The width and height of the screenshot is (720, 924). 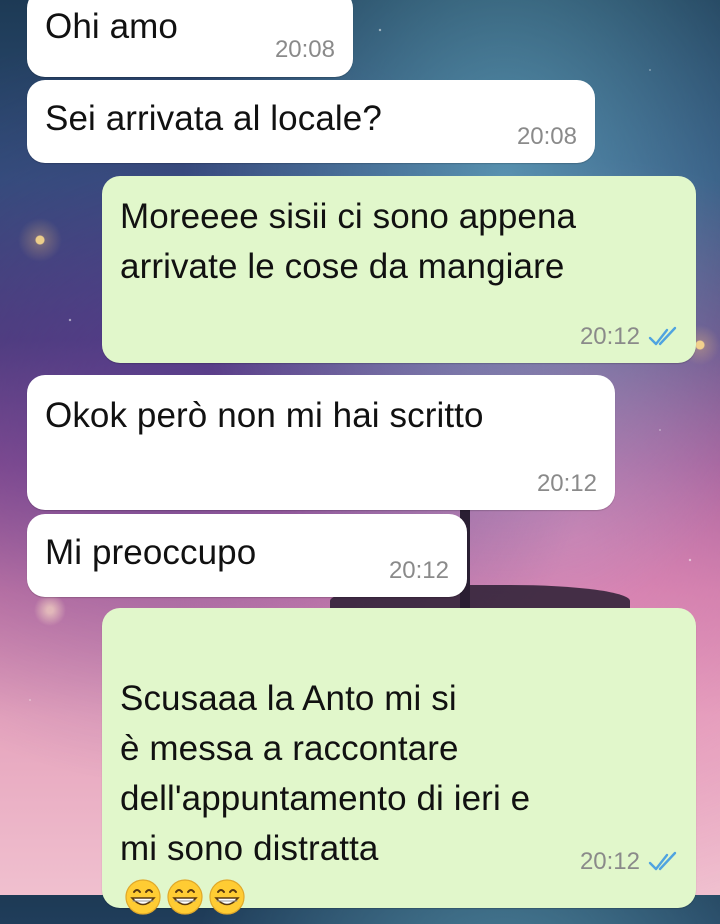 I want to click on message-text: Sei arrivata al locale?, so click(x=213, y=118).